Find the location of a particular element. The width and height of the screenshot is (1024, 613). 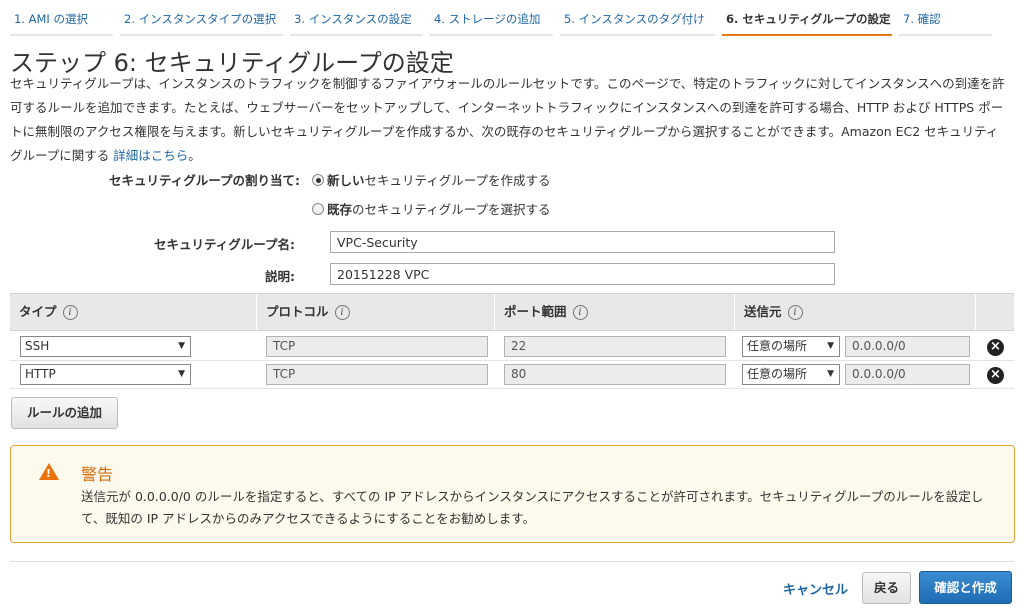

protocol-info-icon: i is located at coordinates (342, 312).